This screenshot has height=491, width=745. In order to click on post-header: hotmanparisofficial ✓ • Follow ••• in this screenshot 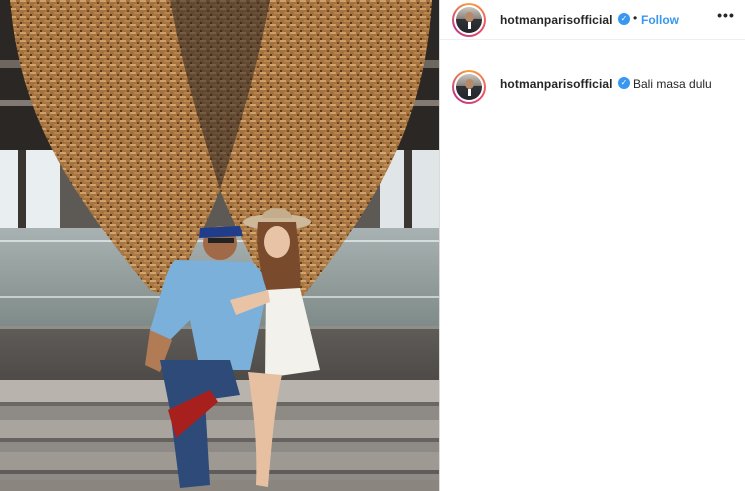, I will do `click(592, 20)`.